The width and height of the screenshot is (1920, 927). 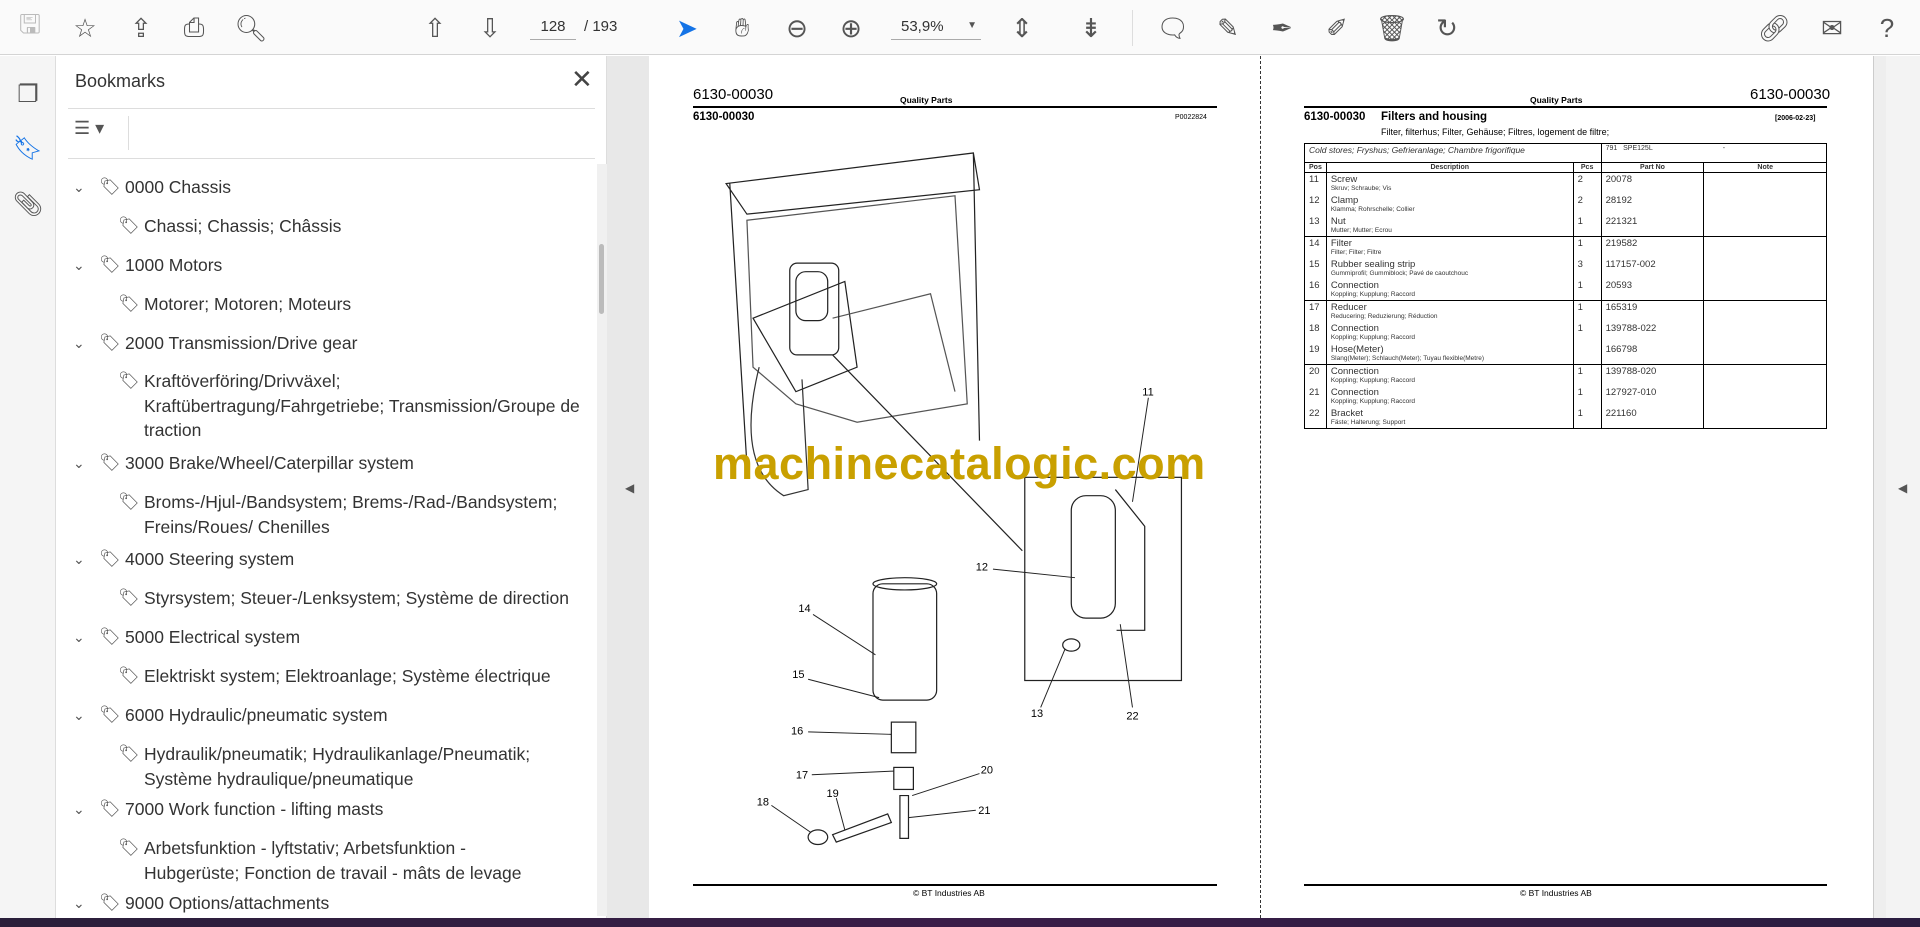 What do you see at coordinates (851, 28) in the screenshot?
I see `zoom-in-icon: ⊕` at bounding box center [851, 28].